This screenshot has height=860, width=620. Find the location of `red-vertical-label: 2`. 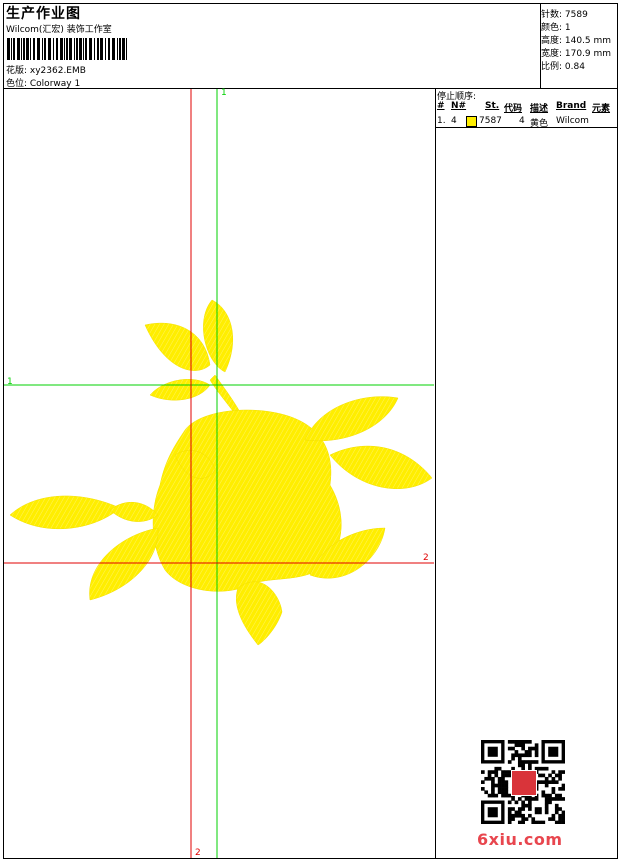

red-vertical-label: 2 is located at coordinates (198, 853).